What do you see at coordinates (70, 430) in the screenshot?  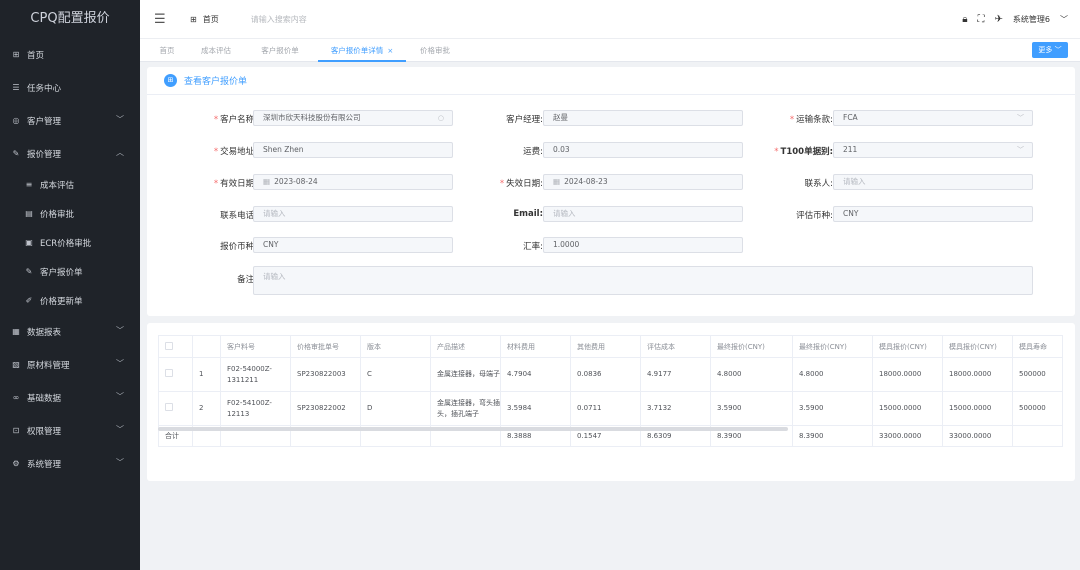 I see `sidebar-item-lock: ⊡ 权限管理 ﹀` at bounding box center [70, 430].